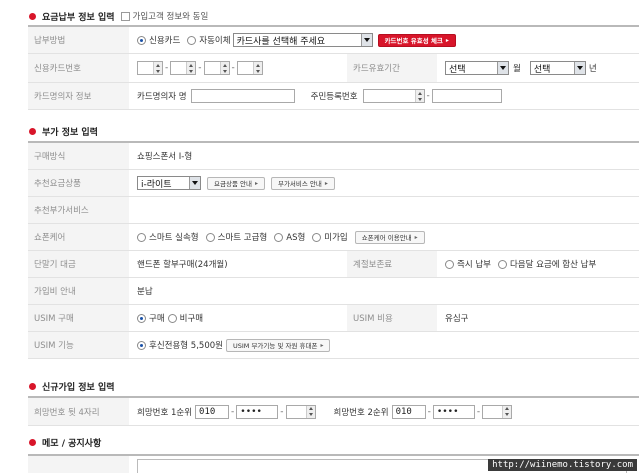 This screenshot has width=640, height=473. I want to click on radio-pay-now: 즉시 납부, so click(468, 264).